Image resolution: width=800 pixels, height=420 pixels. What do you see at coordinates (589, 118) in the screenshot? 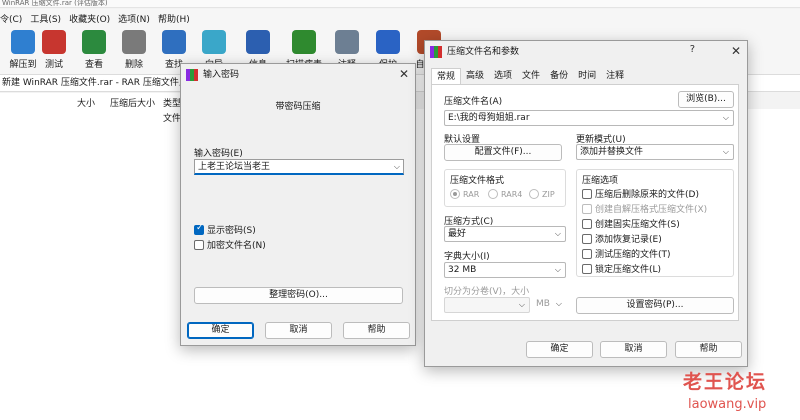
I see `archive-name-input: E:\我的母狗姐姐.rar ⌵` at bounding box center [589, 118].